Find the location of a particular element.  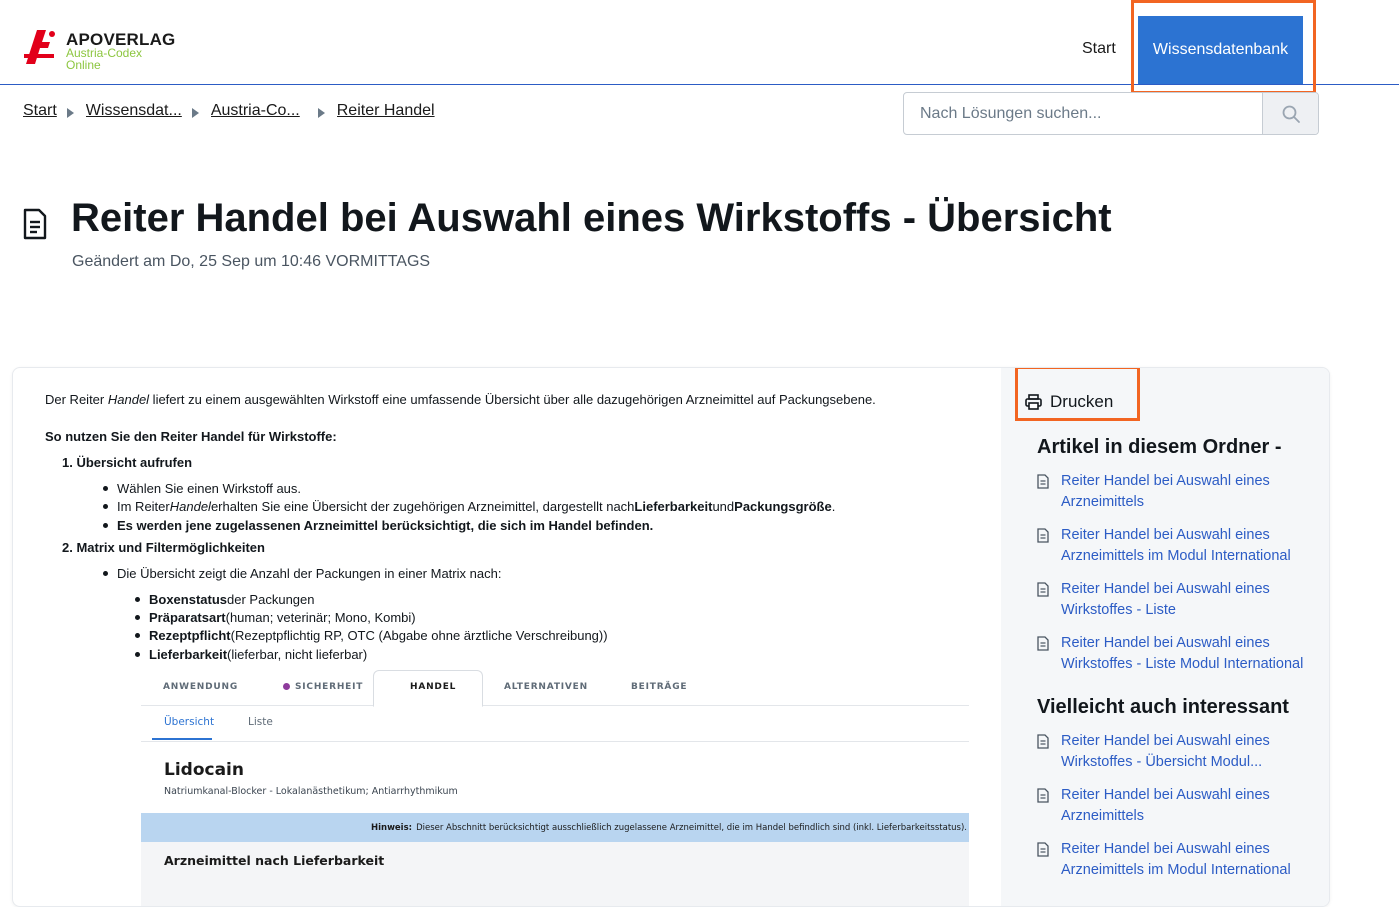

search-input is located at coordinates (1083, 113).